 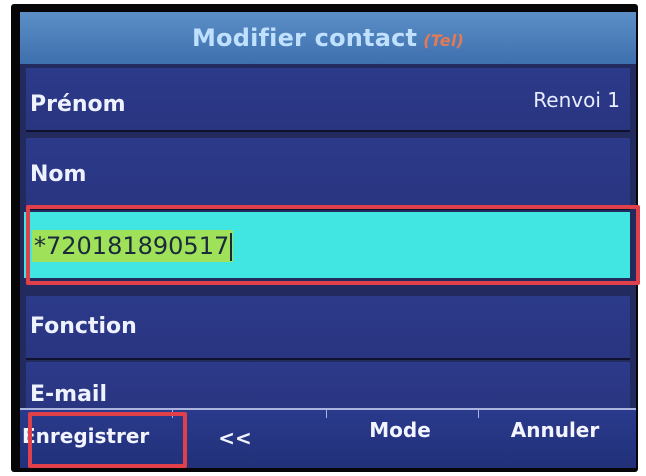 I want to click on save-highlight-box, so click(x=107, y=440).